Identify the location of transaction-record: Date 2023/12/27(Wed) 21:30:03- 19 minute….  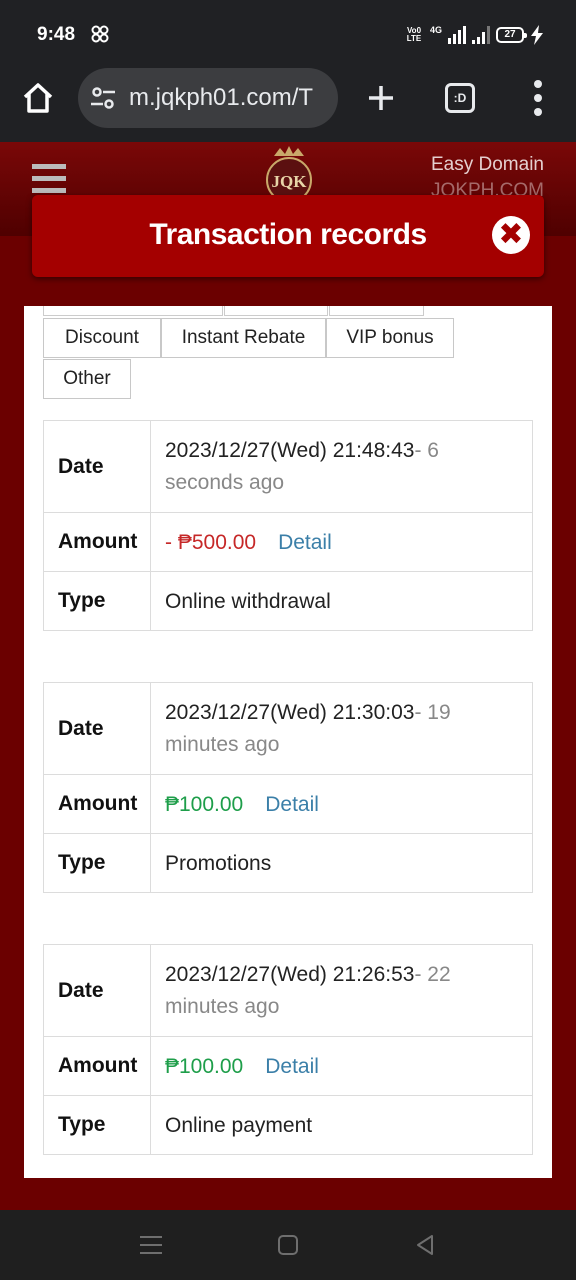
(288, 787).